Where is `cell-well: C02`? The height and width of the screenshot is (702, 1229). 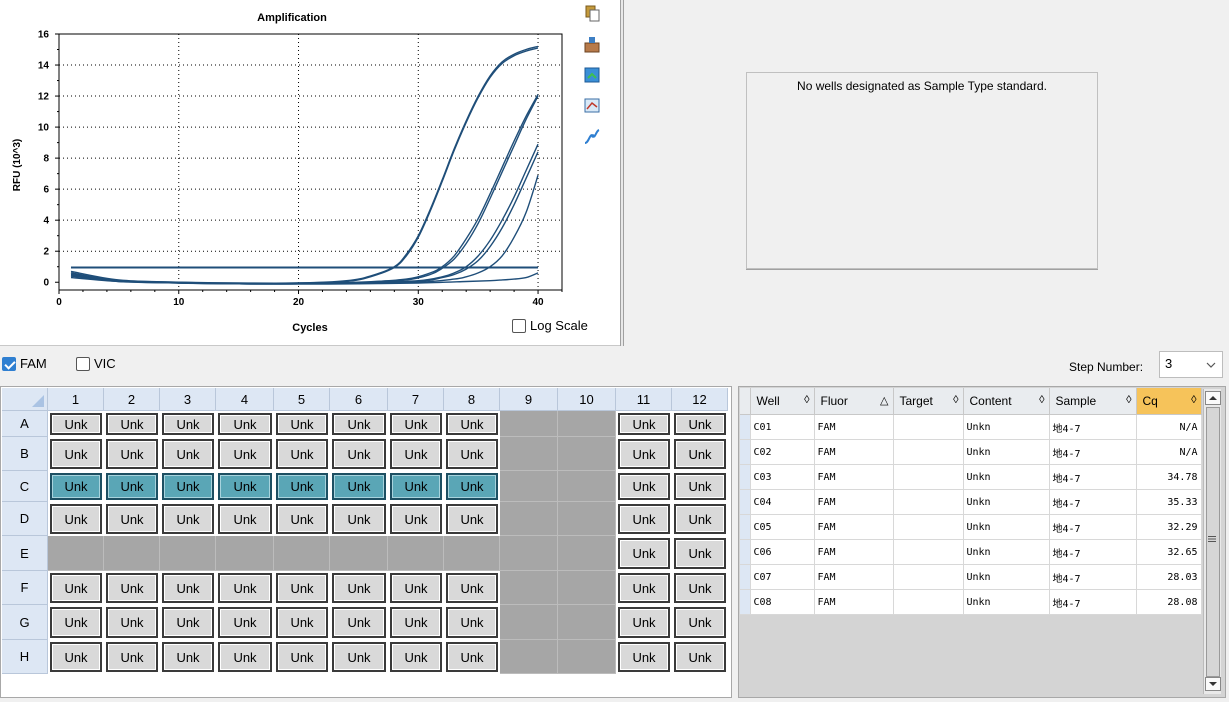
cell-well: C02 is located at coordinates (782, 452).